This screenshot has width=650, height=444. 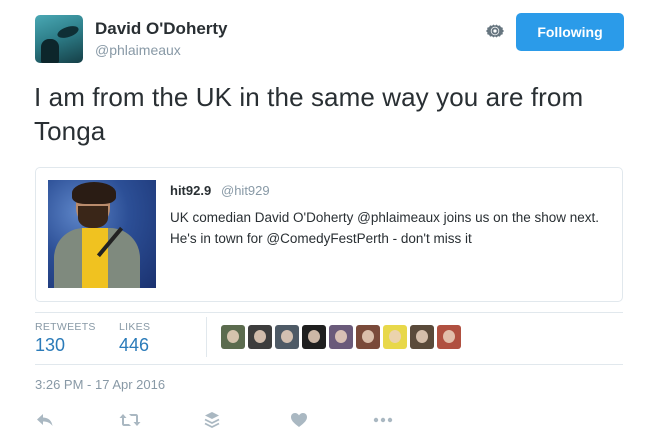 I want to click on following-button: Following, so click(x=570, y=32).